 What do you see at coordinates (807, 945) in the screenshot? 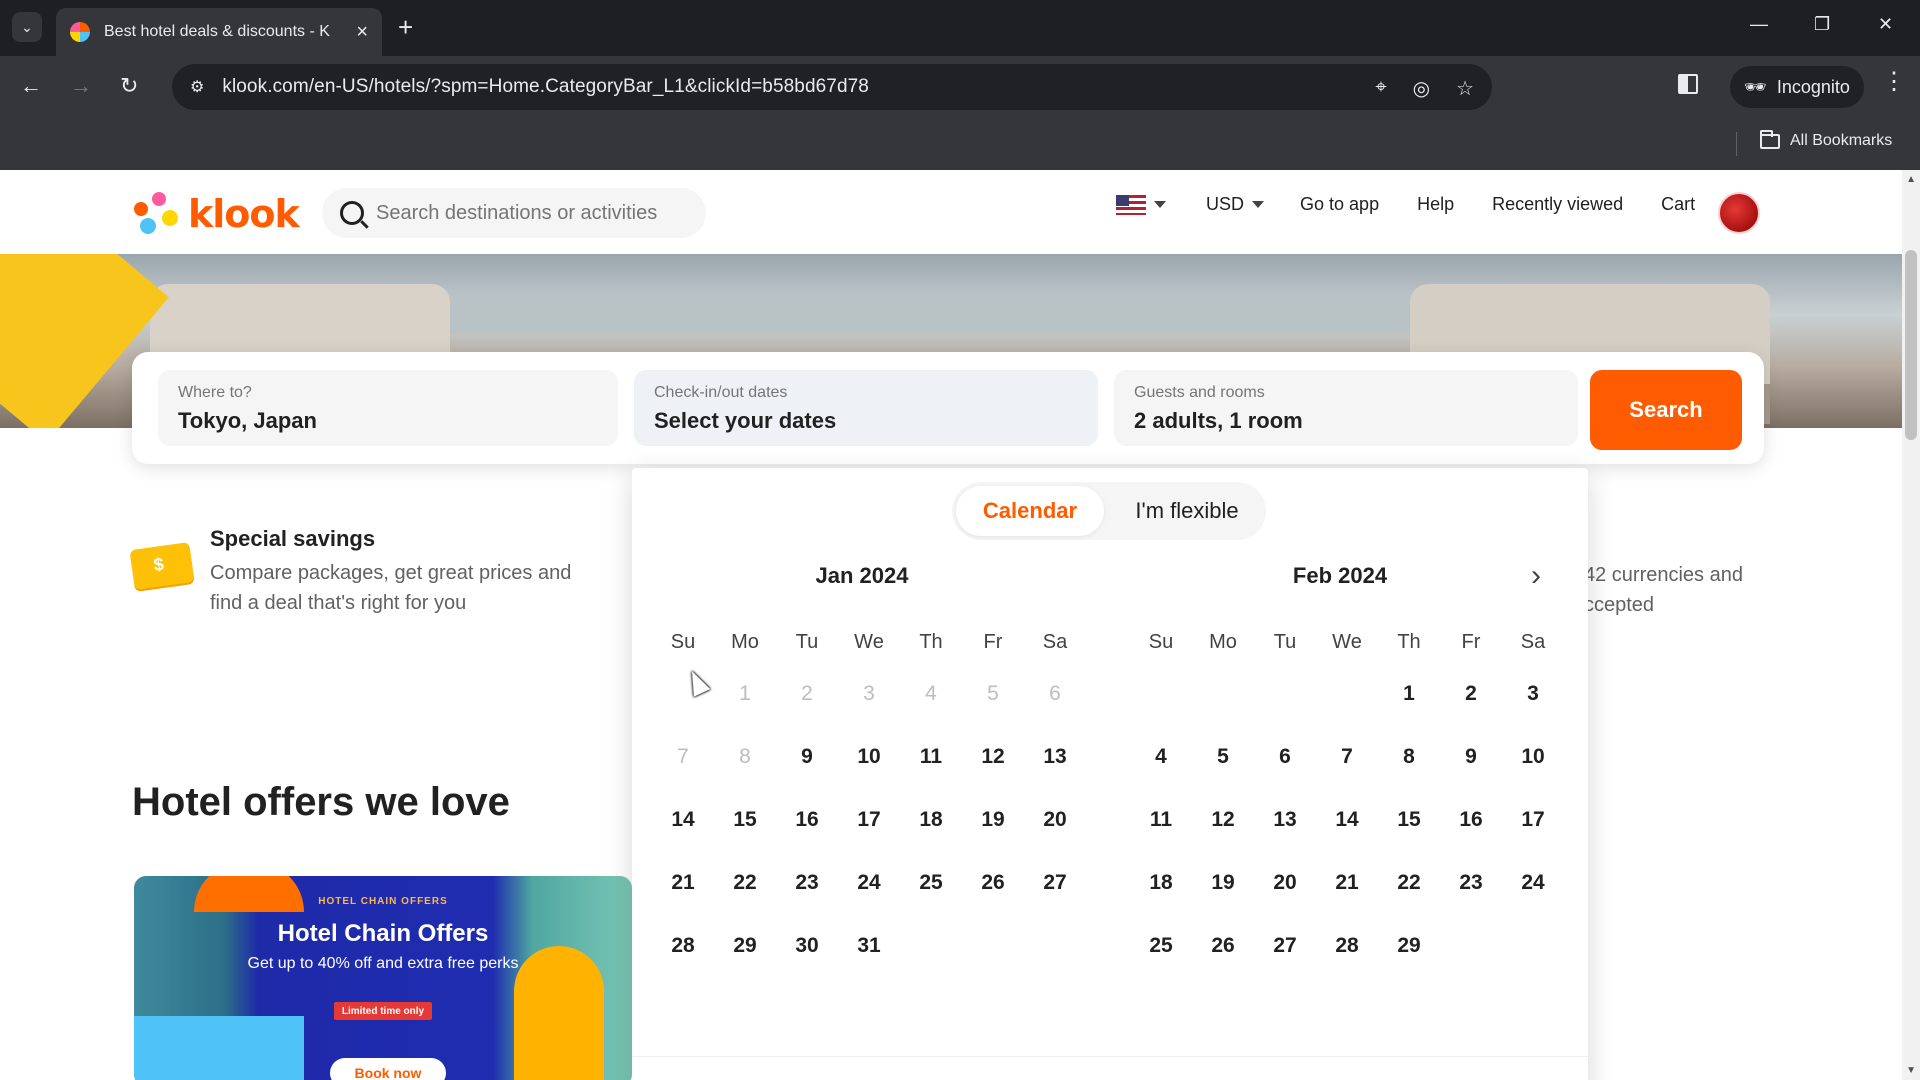
I see `calendar-day: 30` at bounding box center [807, 945].